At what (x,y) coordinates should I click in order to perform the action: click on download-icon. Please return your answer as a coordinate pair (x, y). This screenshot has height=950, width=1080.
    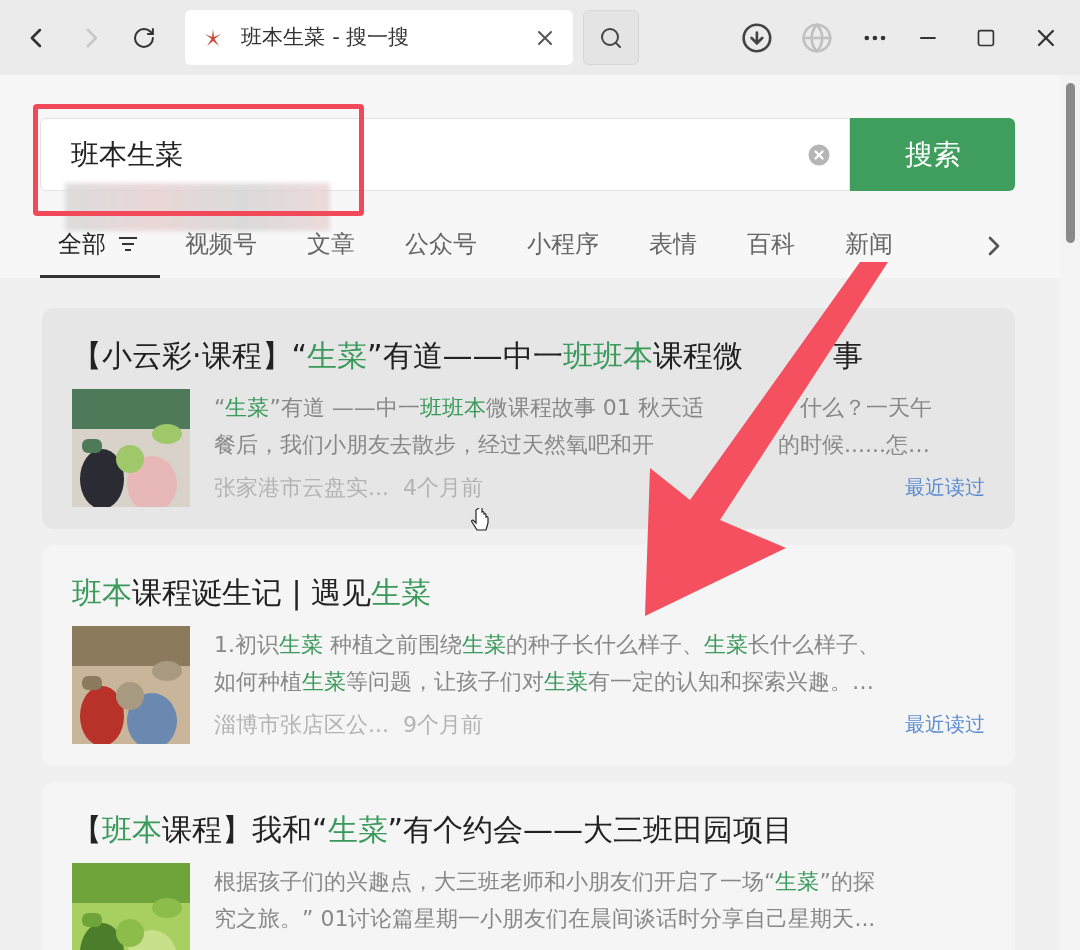
    Looking at the image, I should click on (757, 37).